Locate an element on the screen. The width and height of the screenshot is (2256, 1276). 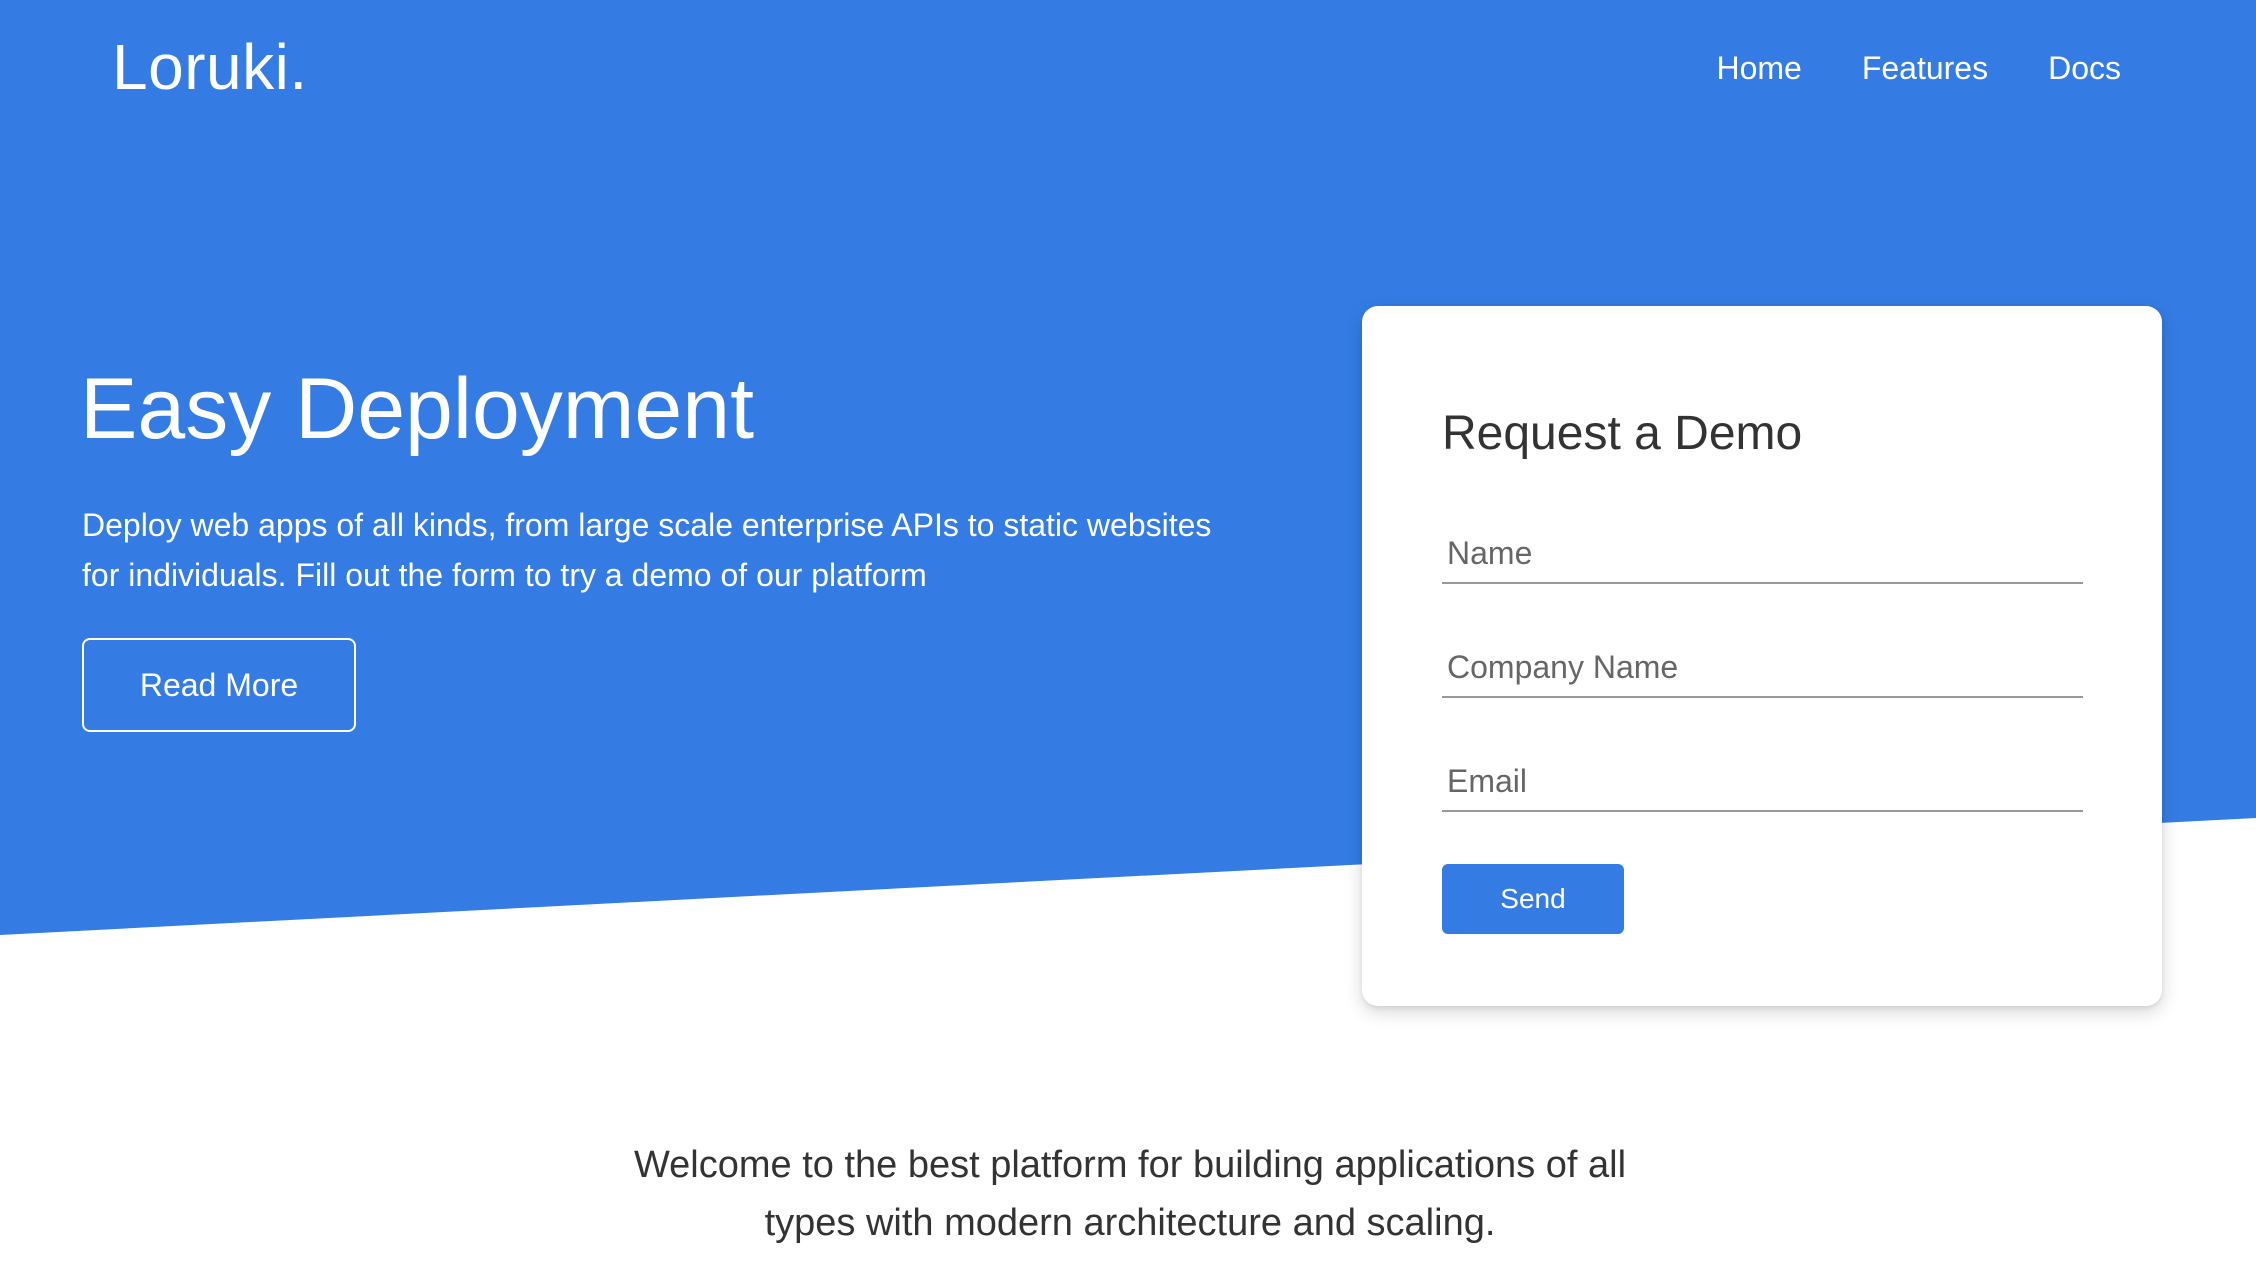
main-nav: Home Features Docs is located at coordinates (1918, 68).